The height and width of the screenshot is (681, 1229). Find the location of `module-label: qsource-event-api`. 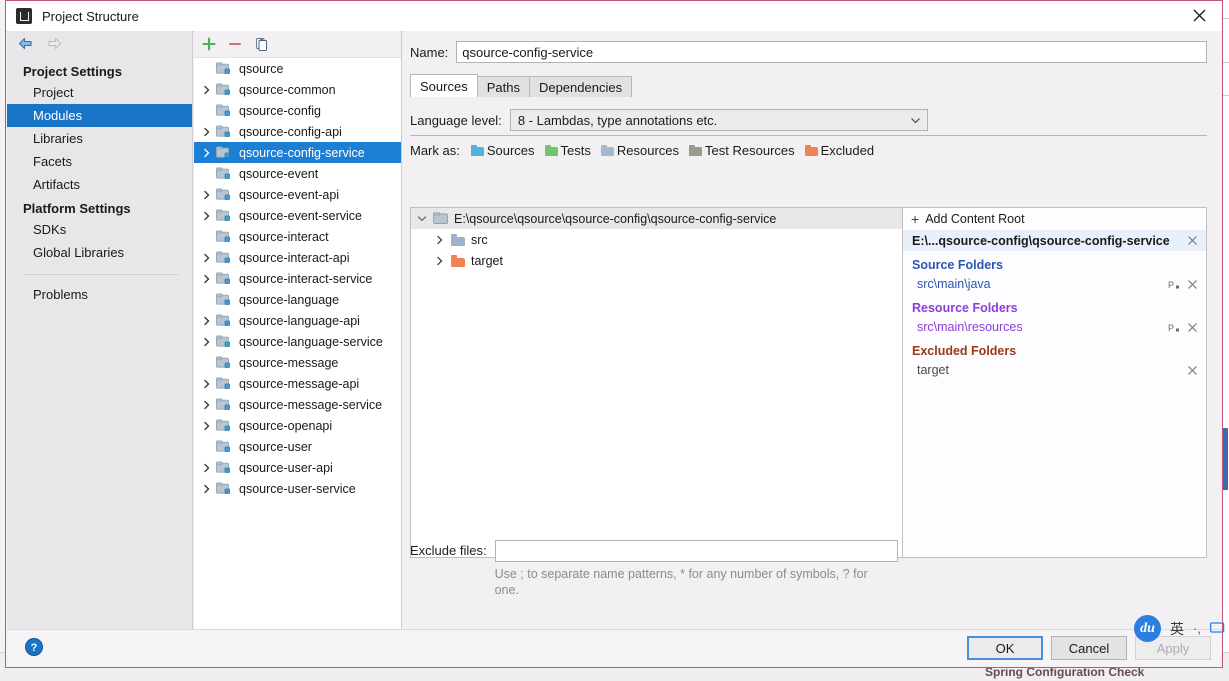

module-label: qsource-event-api is located at coordinates (289, 194).